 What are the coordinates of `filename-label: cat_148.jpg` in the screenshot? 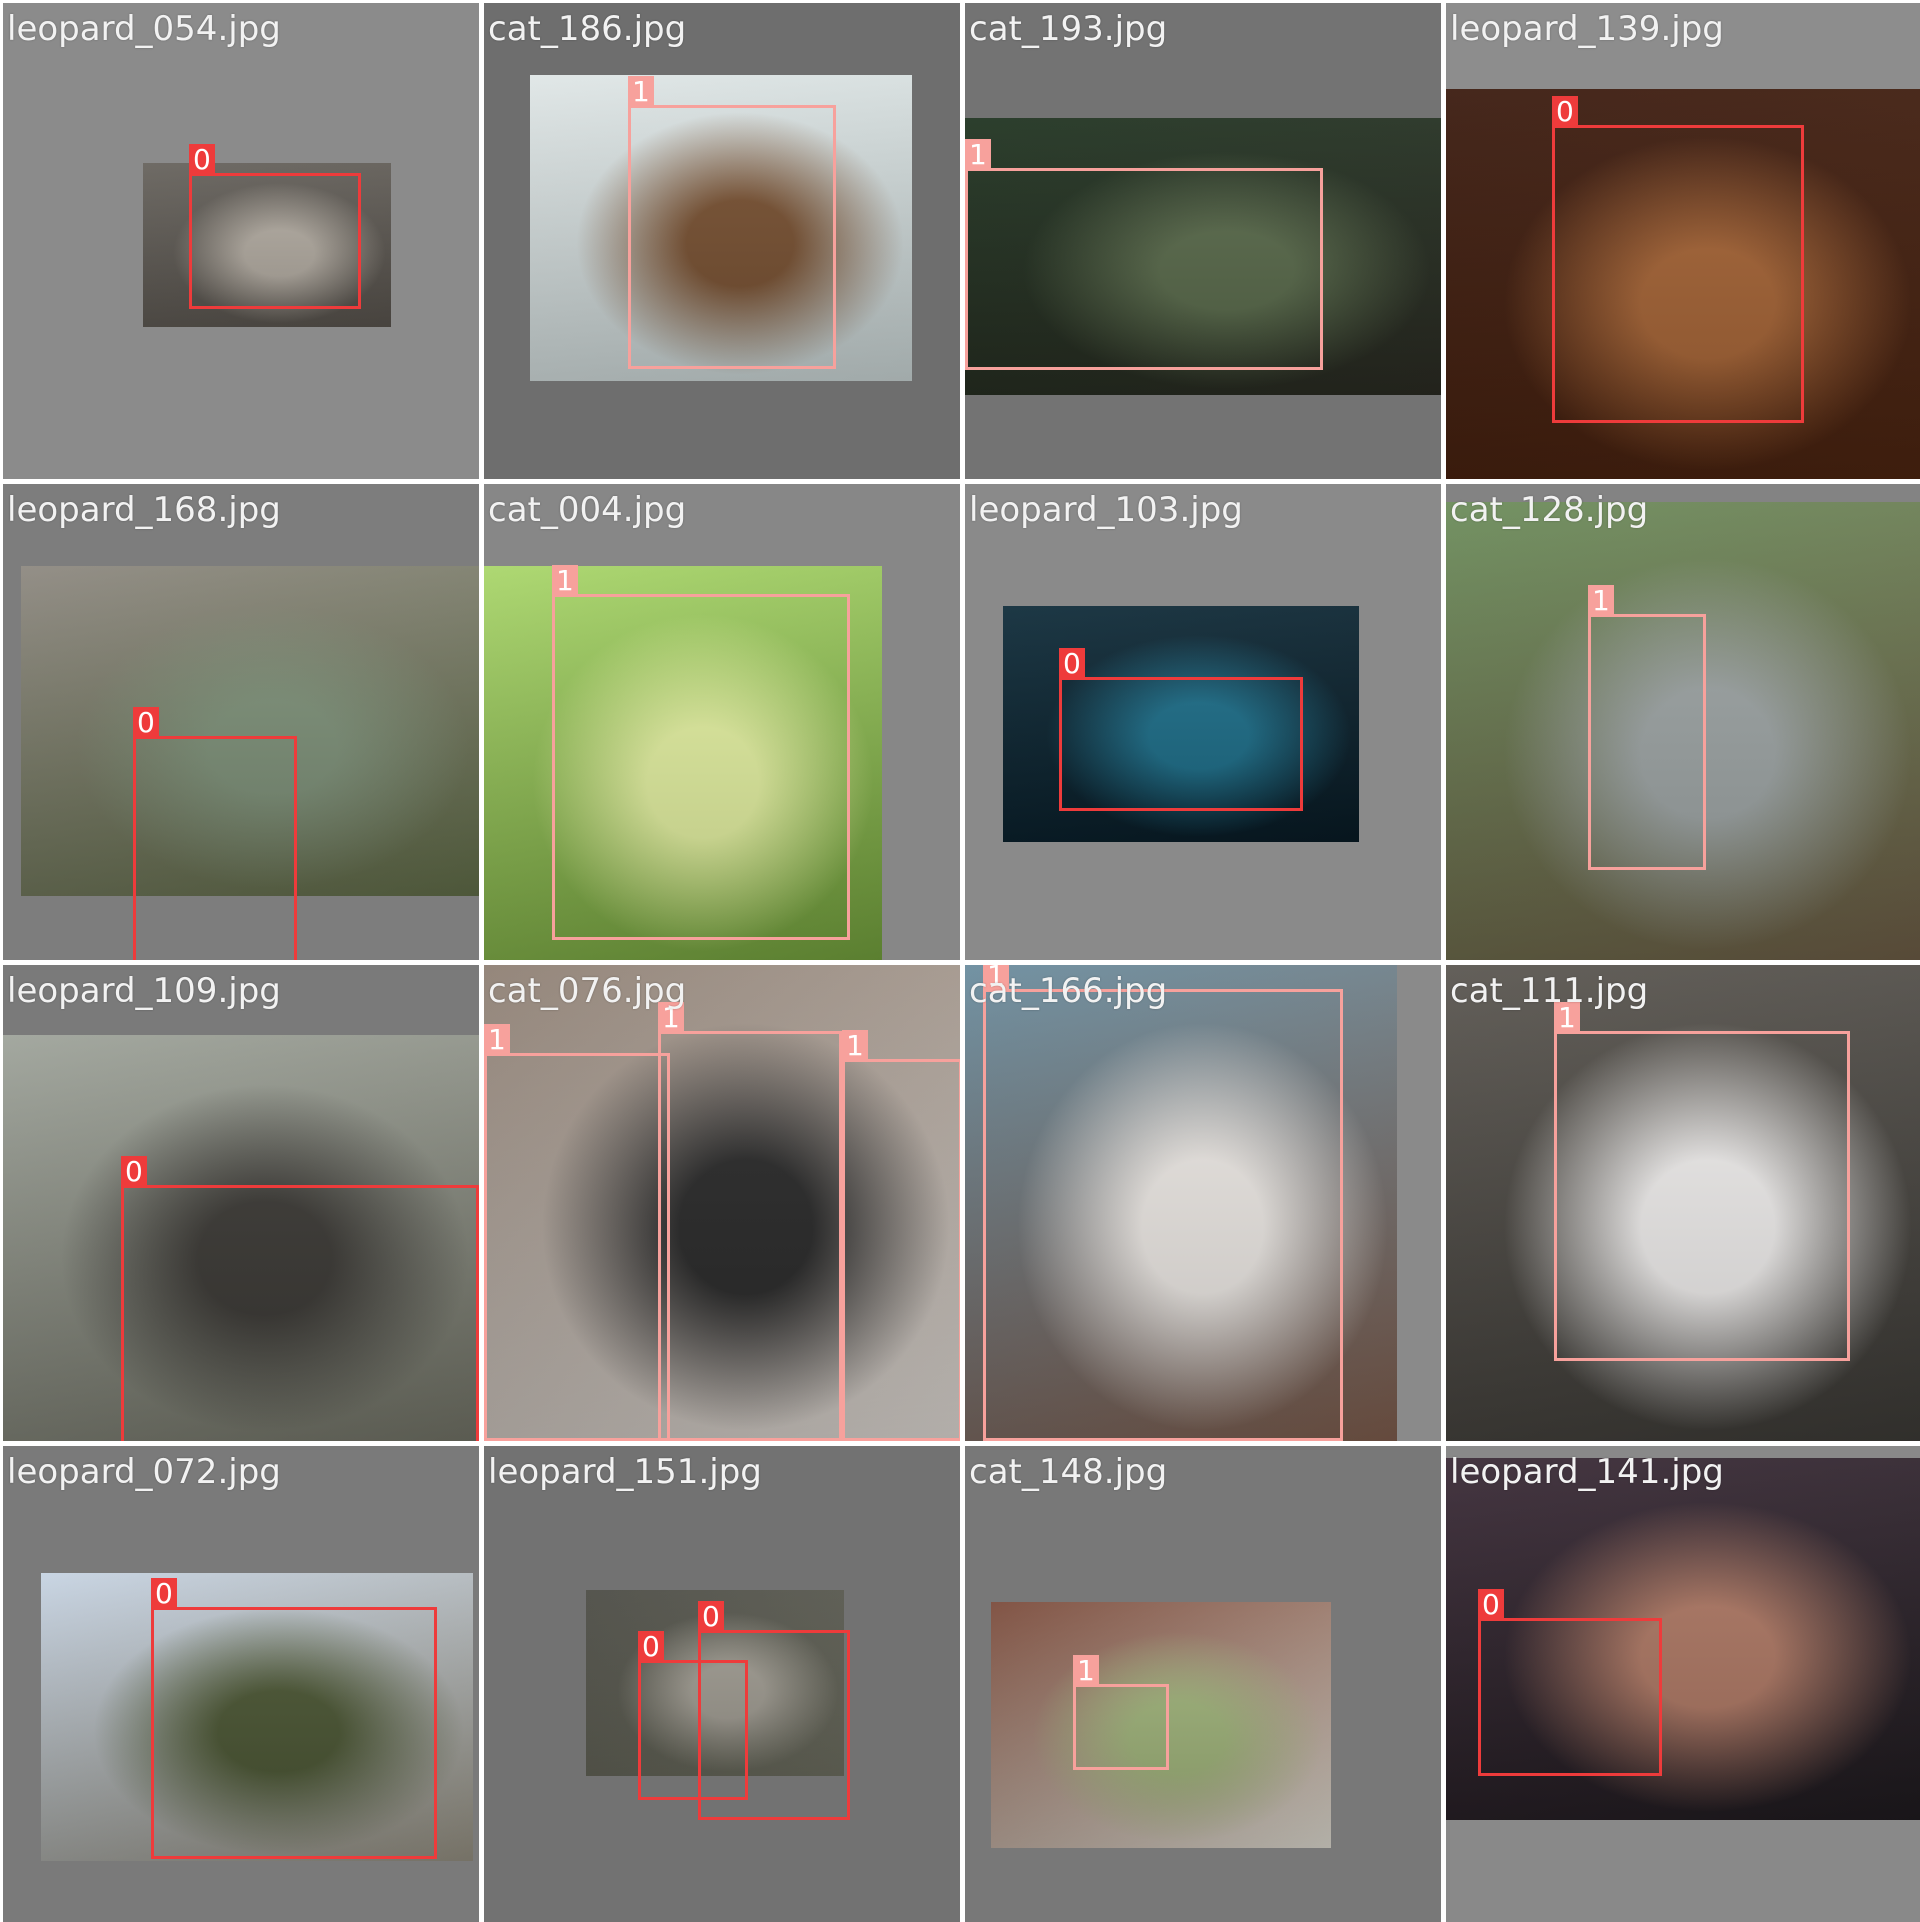 It's located at (1068, 1472).